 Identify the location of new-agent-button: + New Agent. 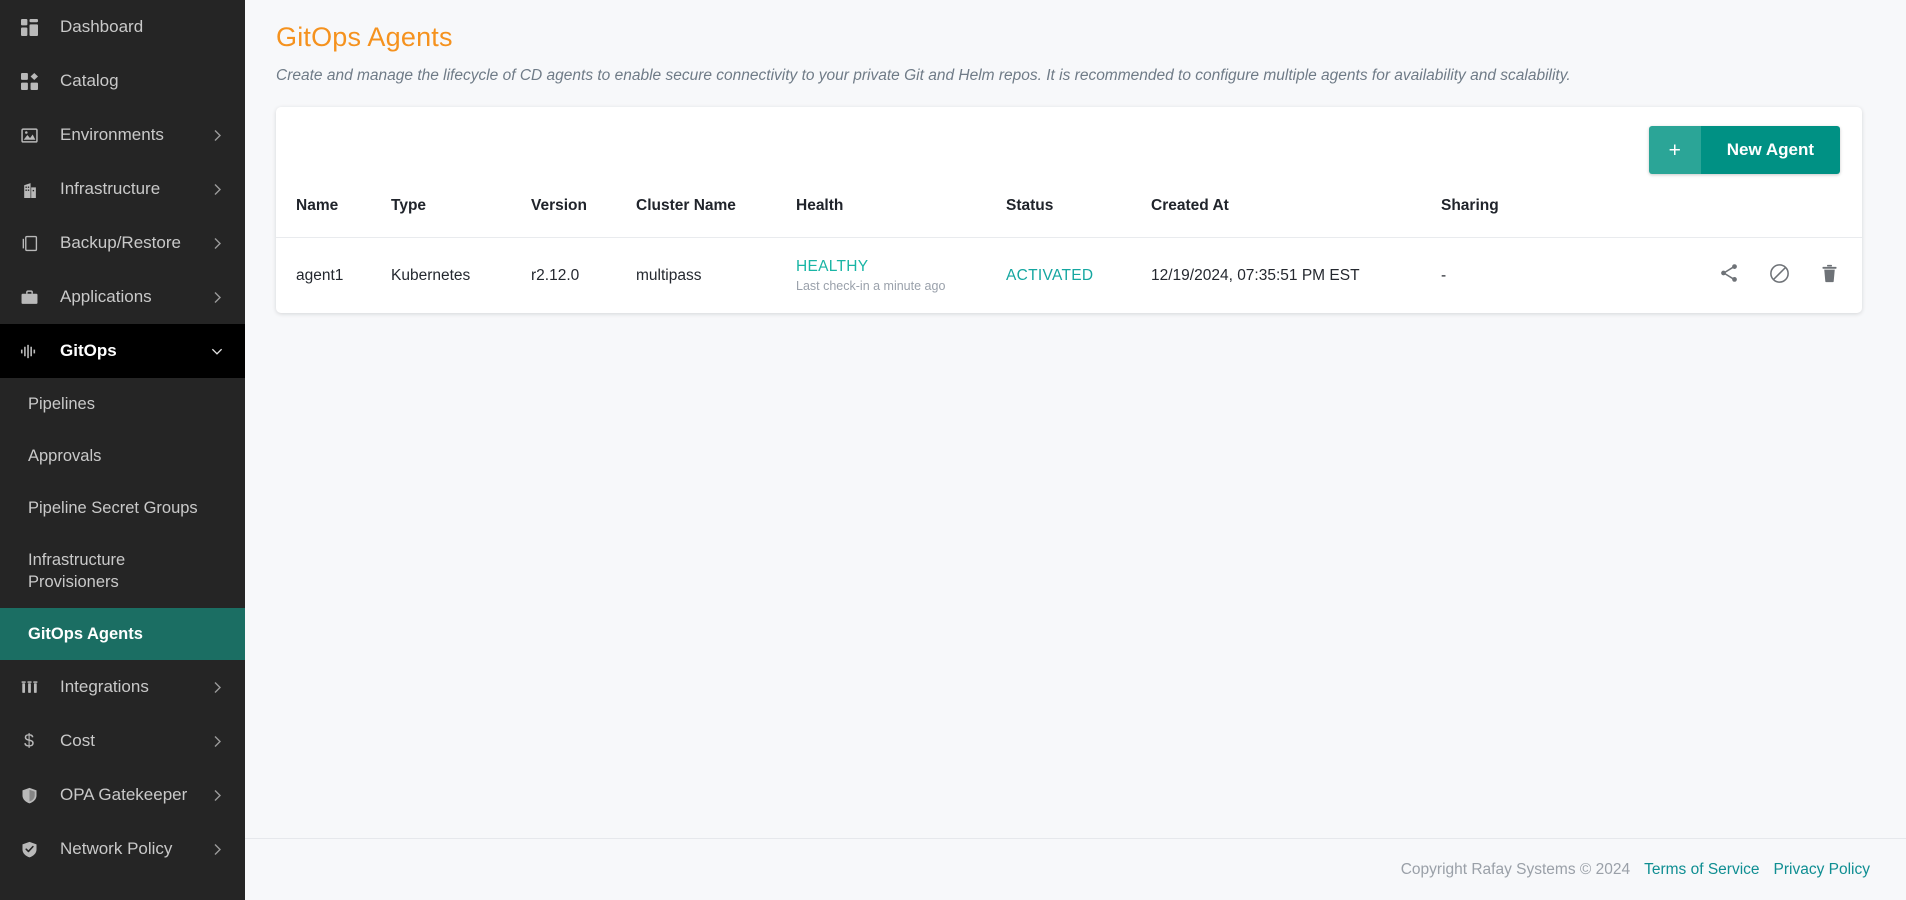
(1744, 150).